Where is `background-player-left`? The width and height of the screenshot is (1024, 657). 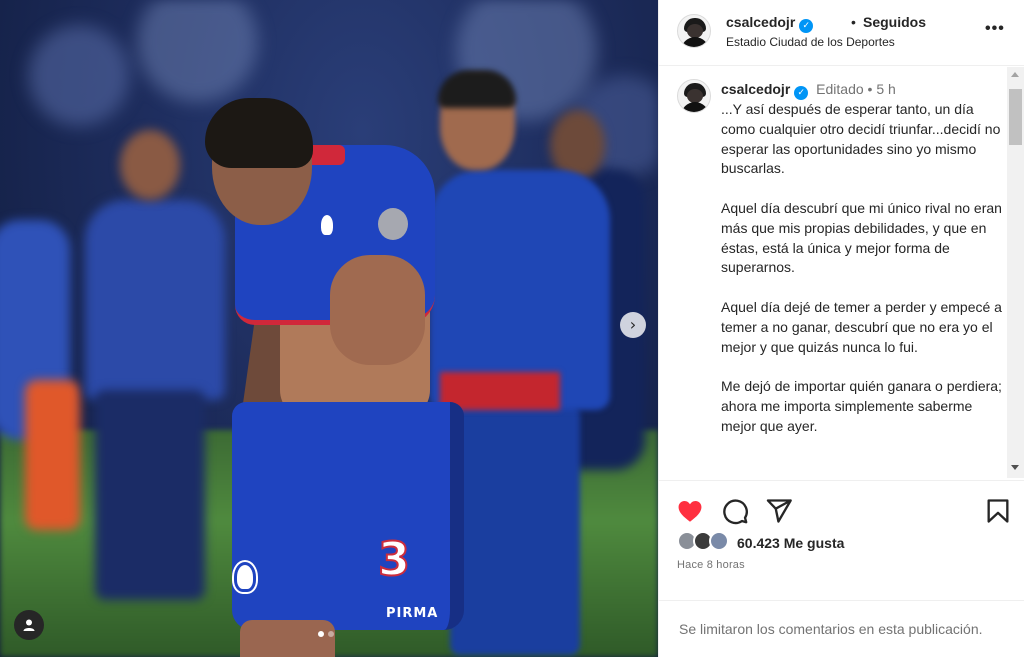
background-player-left is located at coordinates (155, 300).